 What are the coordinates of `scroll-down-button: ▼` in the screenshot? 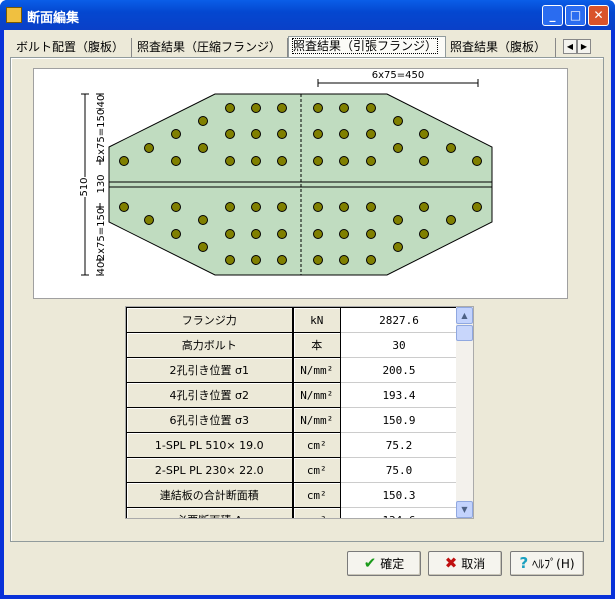 It's located at (464, 509).